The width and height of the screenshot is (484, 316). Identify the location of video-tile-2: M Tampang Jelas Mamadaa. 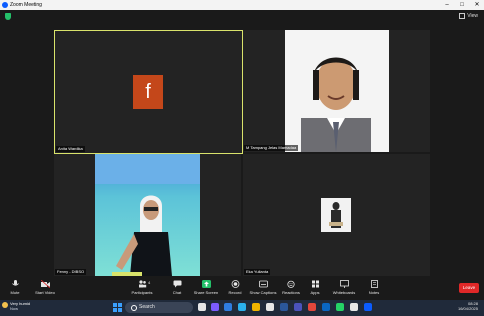
(336, 91).